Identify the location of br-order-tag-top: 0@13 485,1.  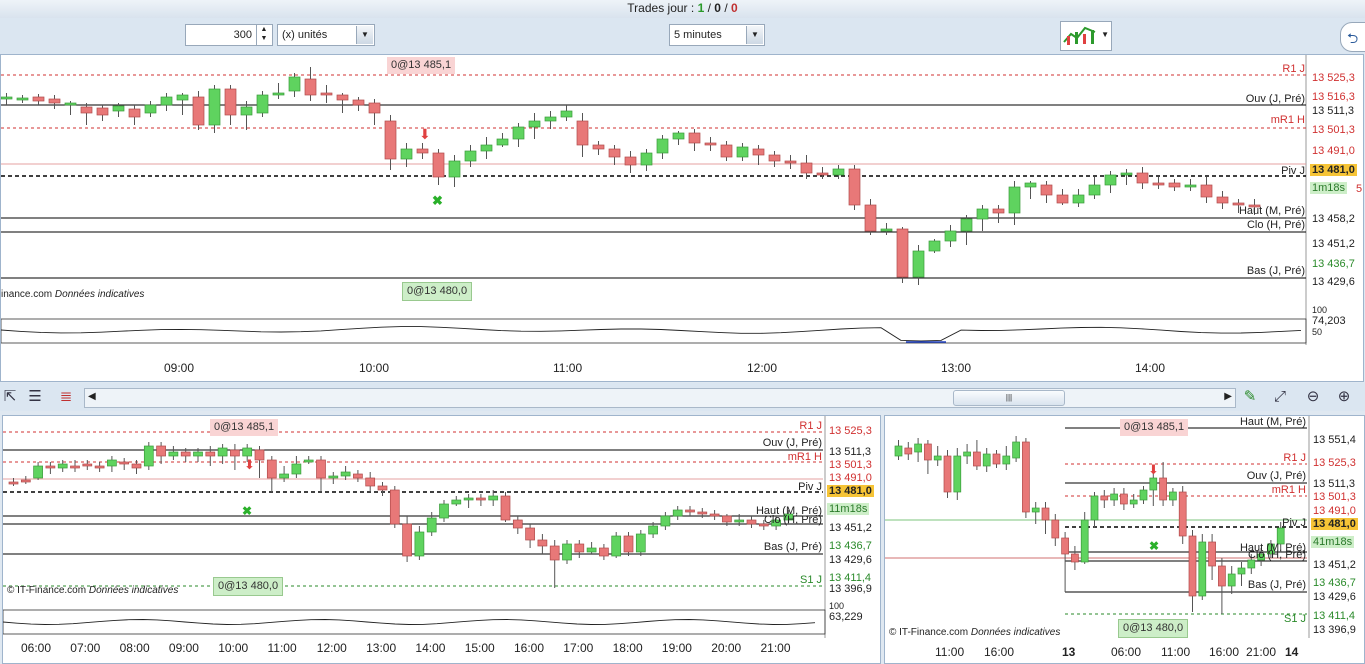
(1154, 427).